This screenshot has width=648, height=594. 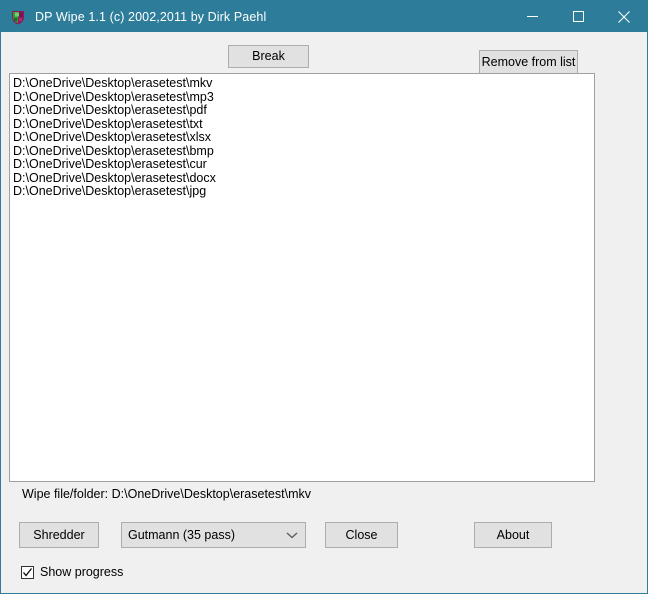 What do you see at coordinates (302, 110) in the screenshot?
I see `list-item: D:\OneDrive\Desktop\erasetest\pdf` at bounding box center [302, 110].